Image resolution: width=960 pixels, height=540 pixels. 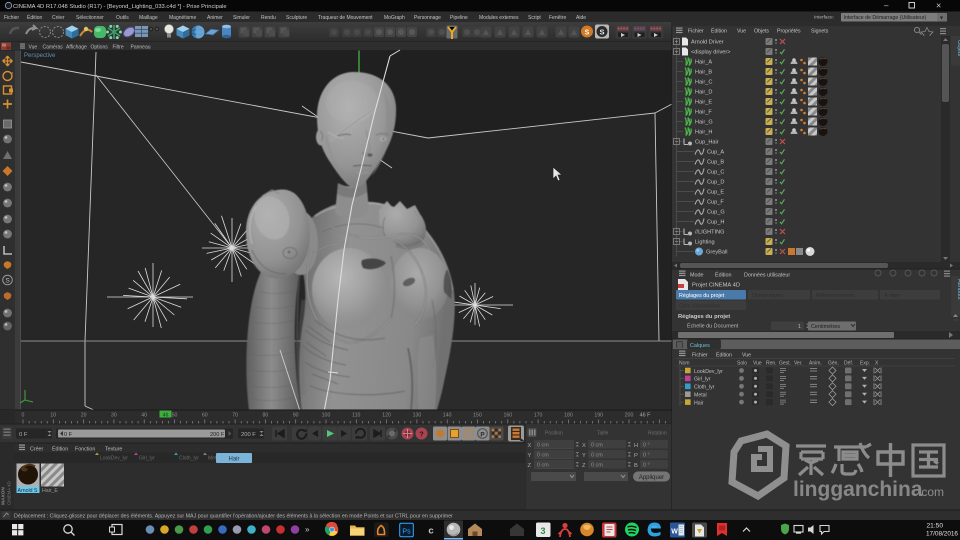 What do you see at coordinates (76, 47) in the screenshot?
I see `svg-text: Affichage` at bounding box center [76, 47].